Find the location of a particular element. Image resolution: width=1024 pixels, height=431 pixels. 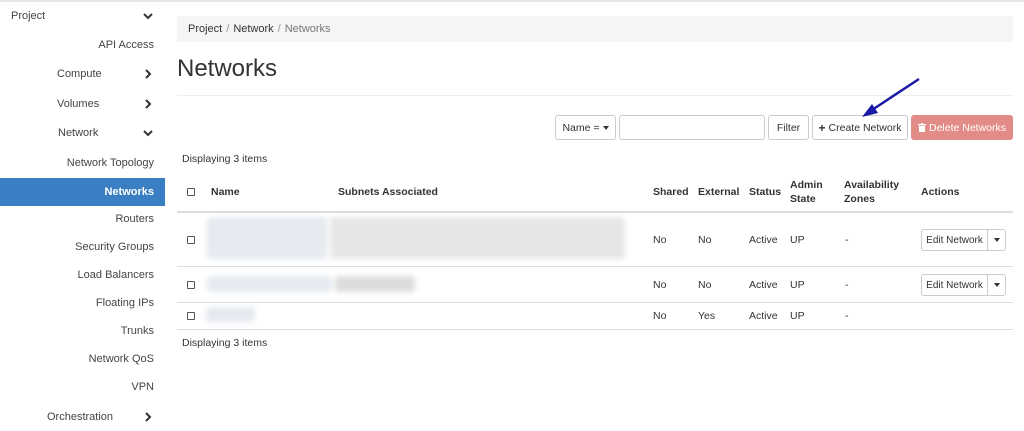

header-admin-state-line1: Admin is located at coordinates (806, 185).